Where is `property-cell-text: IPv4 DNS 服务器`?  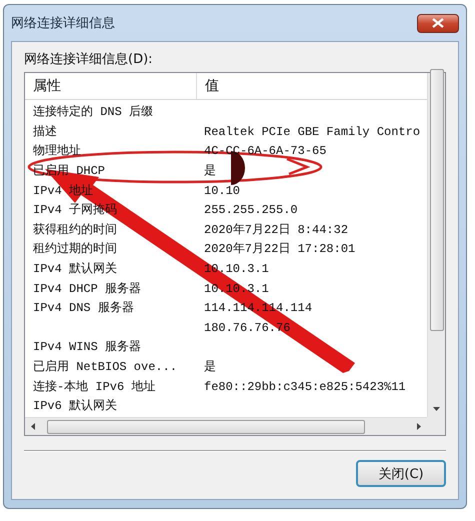 property-cell-text: IPv4 DNS 服务器 is located at coordinates (83, 309).